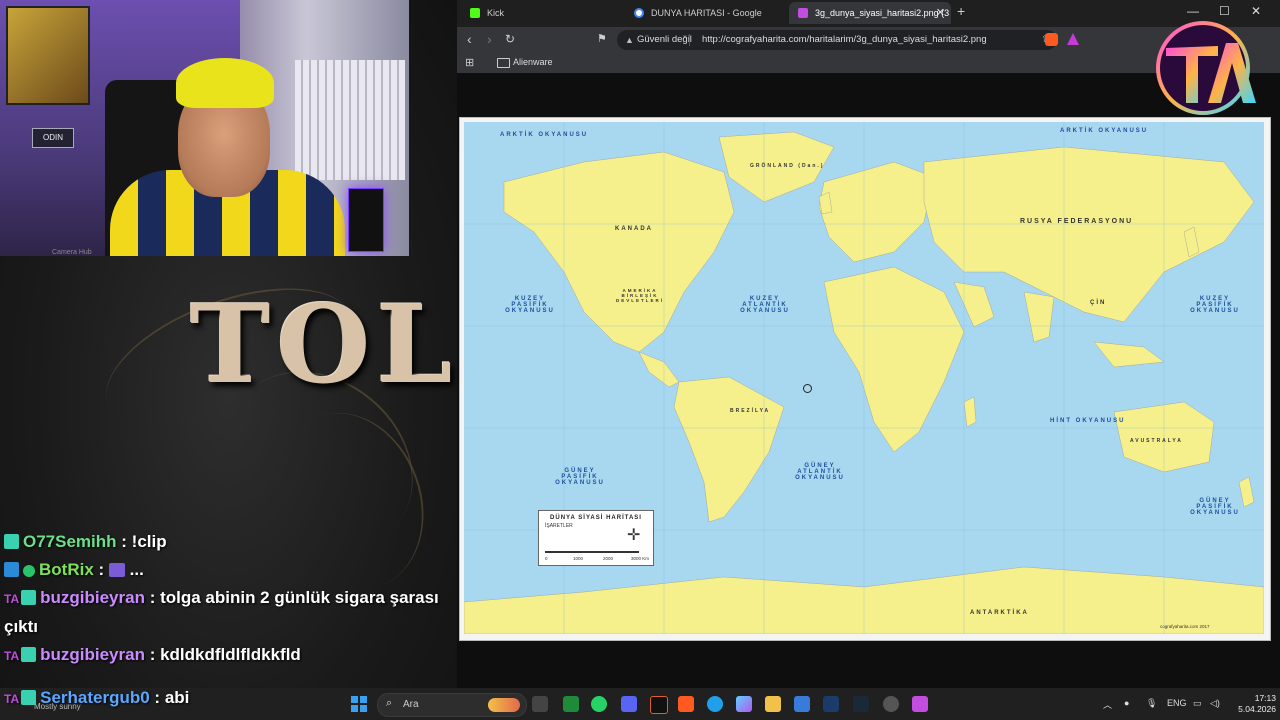 The image size is (1280, 720). I want to click on chat-text: abi, so click(177, 697).